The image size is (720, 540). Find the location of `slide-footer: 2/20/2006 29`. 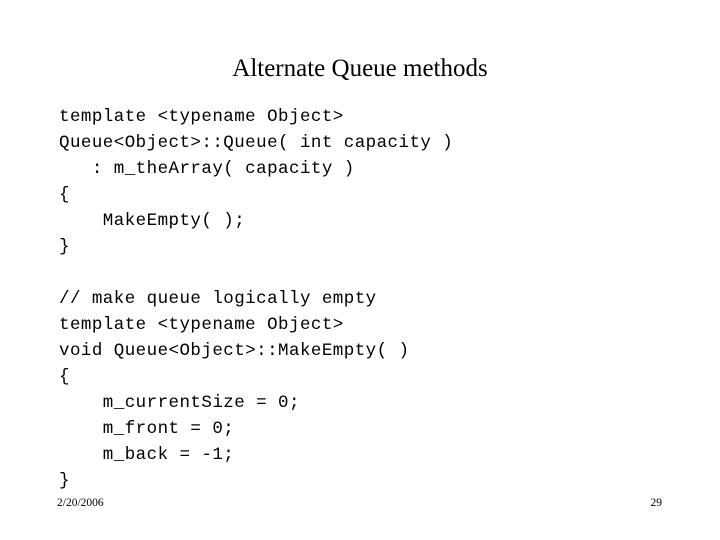

slide-footer: 2/20/2006 29 is located at coordinates (360, 505).